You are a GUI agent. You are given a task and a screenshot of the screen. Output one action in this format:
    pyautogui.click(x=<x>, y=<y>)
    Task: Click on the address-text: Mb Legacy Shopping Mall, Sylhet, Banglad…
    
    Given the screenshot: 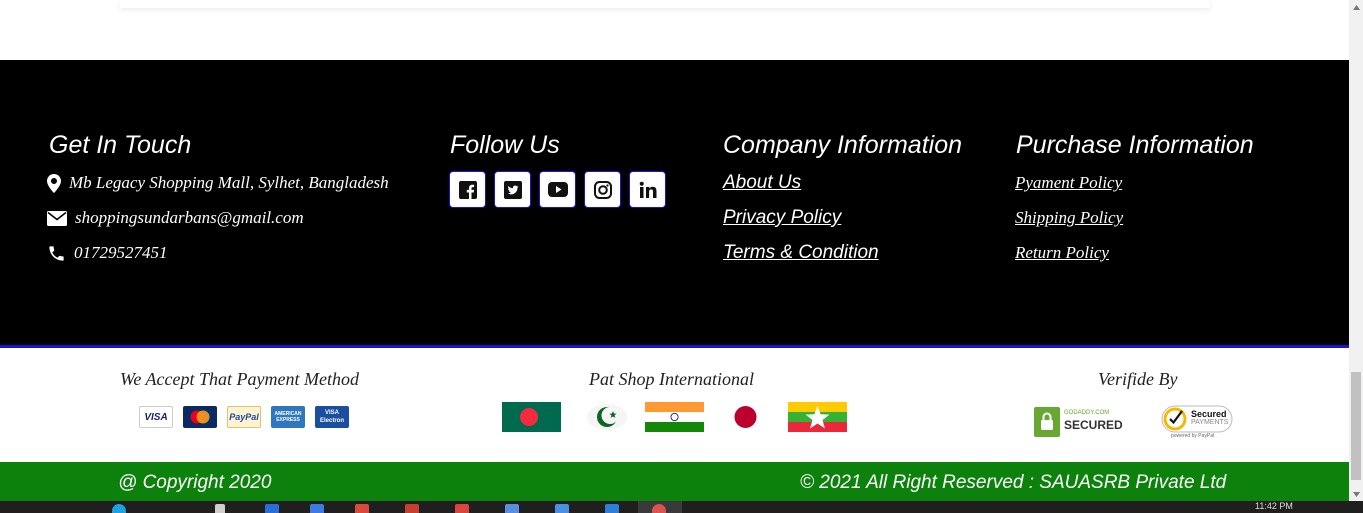 What is the action you would take?
    pyautogui.click(x=229, y=182)
    